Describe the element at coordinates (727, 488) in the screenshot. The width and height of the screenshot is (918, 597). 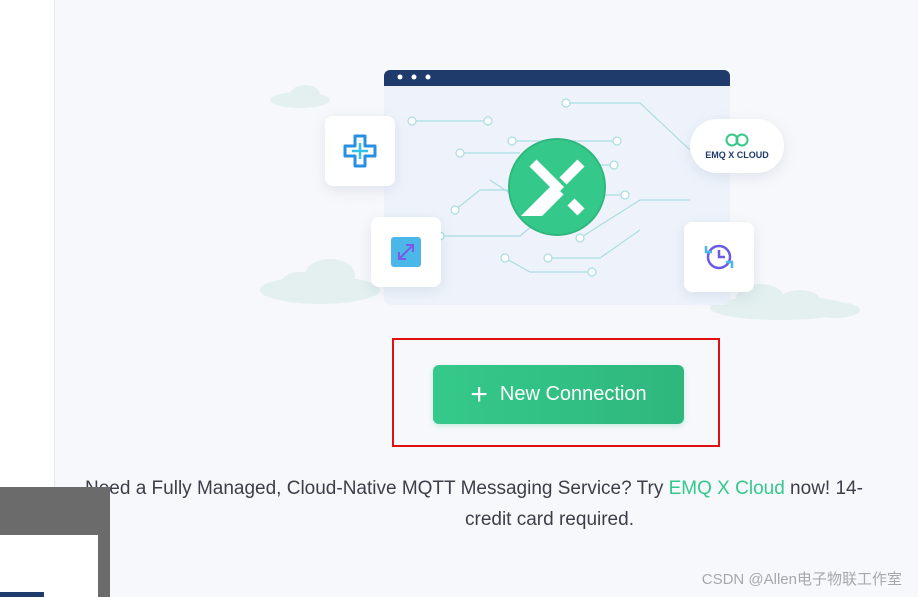
I see `emqx-cloud-link: EMQ X Cloud` at that location.